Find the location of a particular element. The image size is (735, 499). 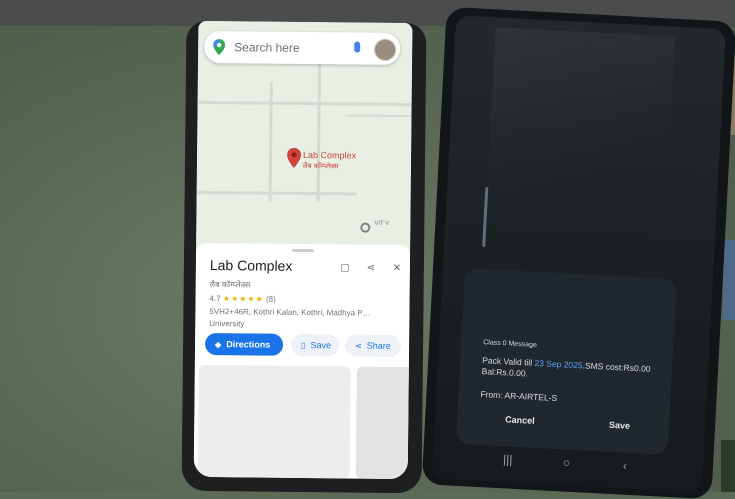

review-count: (8) is located at coordinates (271, 299).